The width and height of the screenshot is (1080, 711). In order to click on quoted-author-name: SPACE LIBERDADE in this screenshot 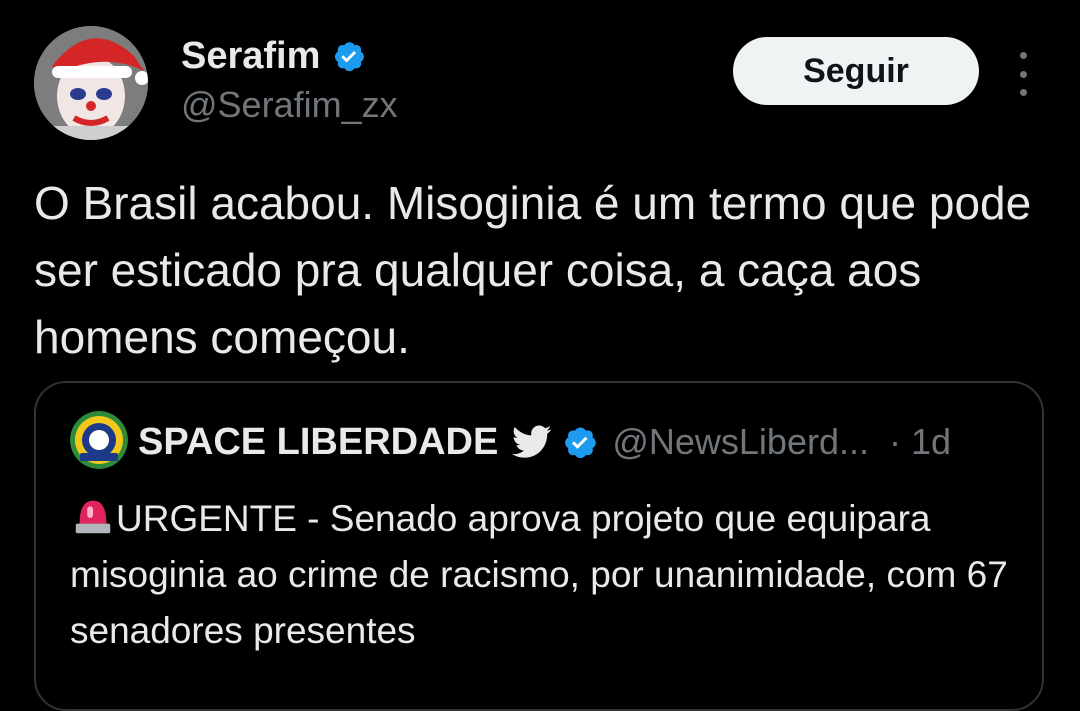, I will do `click(318, 442)`.